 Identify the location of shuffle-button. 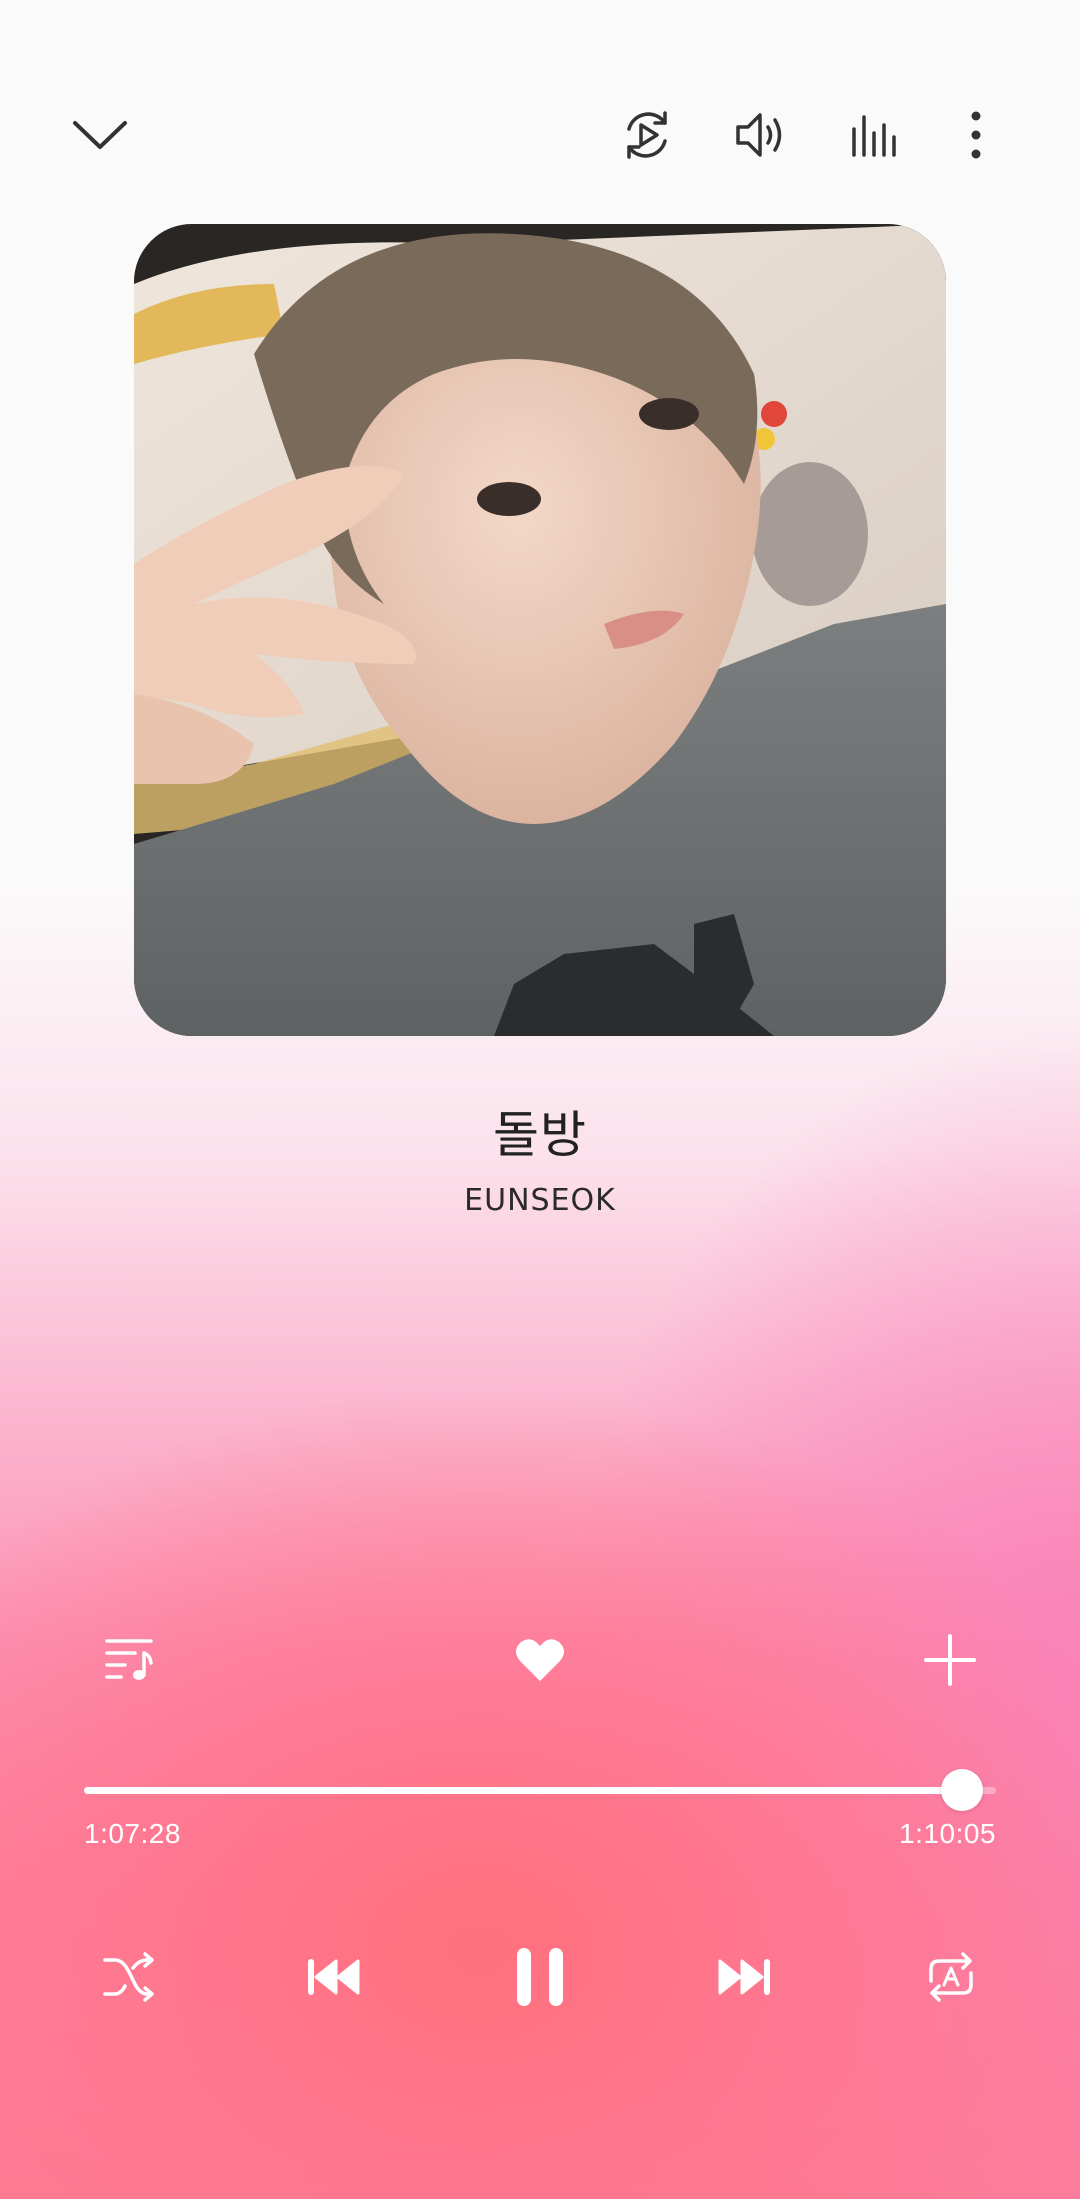
(129, 1977).